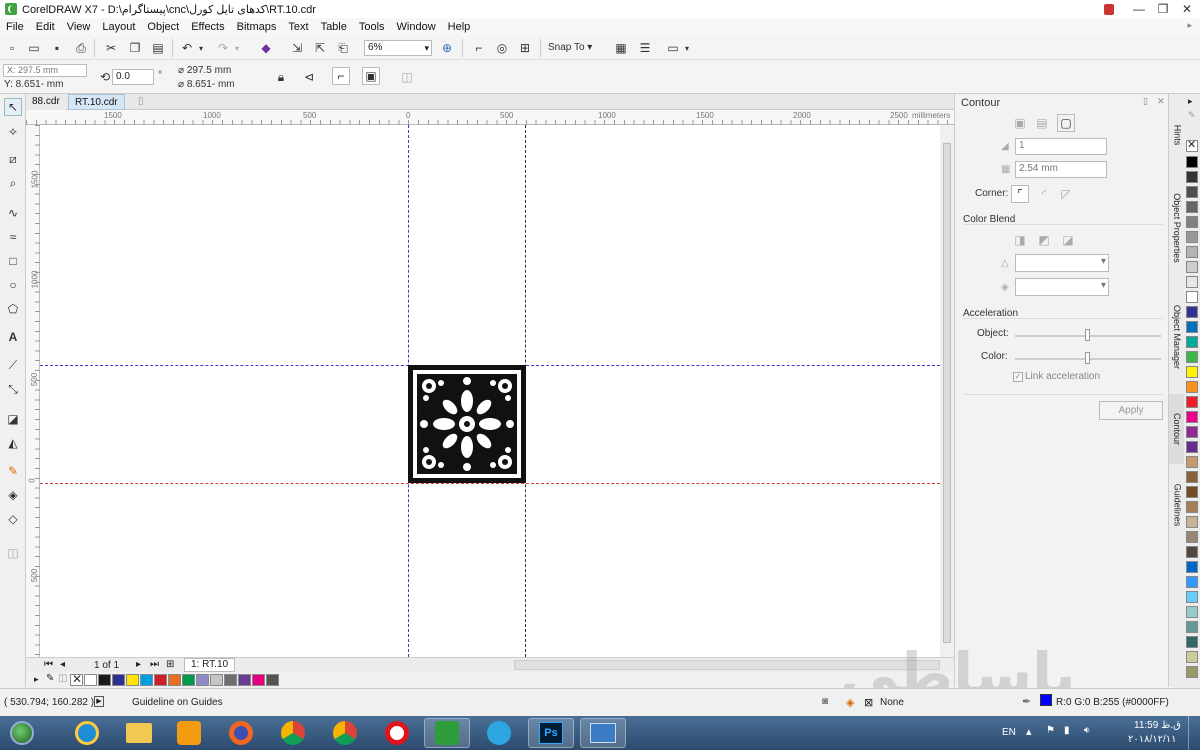  Describe the element at coordinates (1177, 228) in the screenshot. I see `object-properties-tab: Object Properties` at that location.